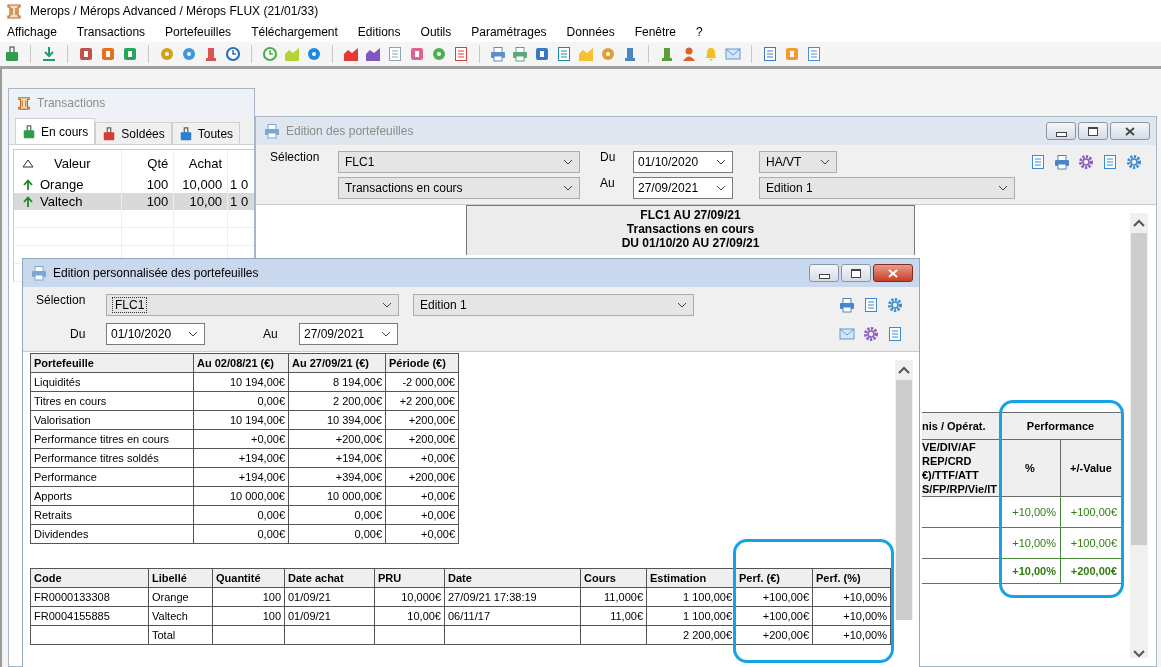  Describe the element at coordinates (233, 54) in the screenshot. I see `clock-icon` at that location.